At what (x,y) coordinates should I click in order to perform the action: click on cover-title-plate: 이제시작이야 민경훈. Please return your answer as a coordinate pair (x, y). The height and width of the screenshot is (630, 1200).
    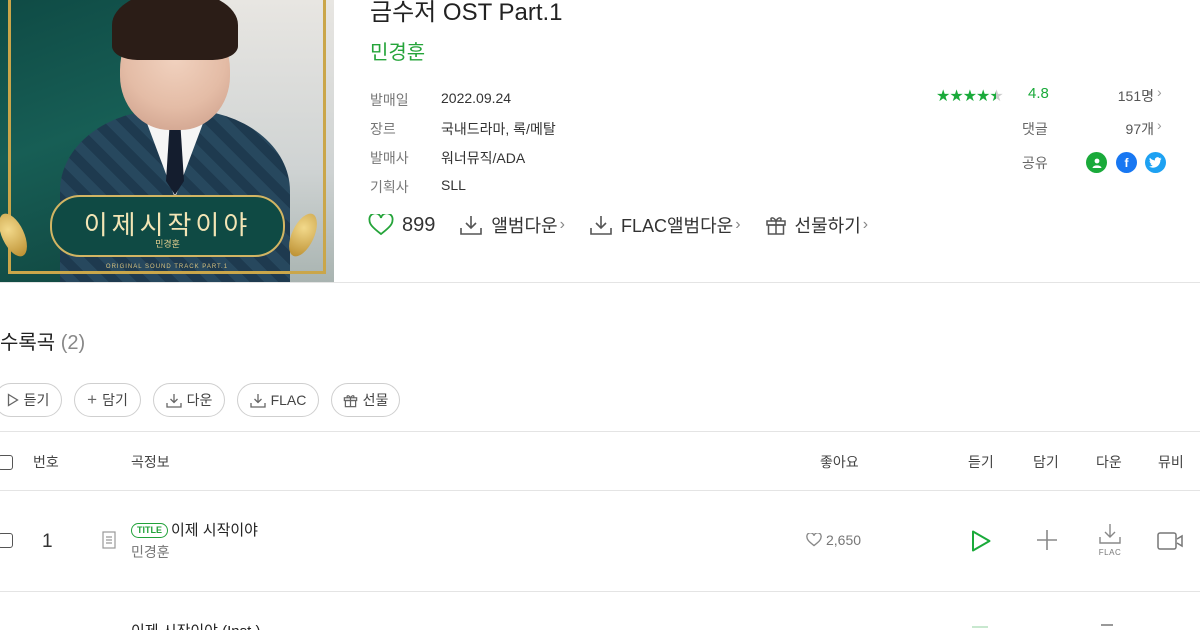
    Looking at the image, I should click on (167, 226).